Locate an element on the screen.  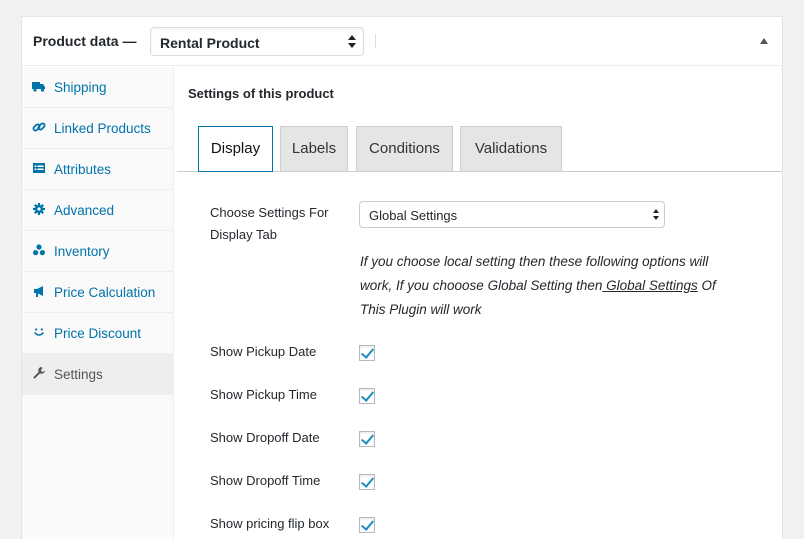
sidebar-item-label: Linked Products is located at coordinates (102, 128).